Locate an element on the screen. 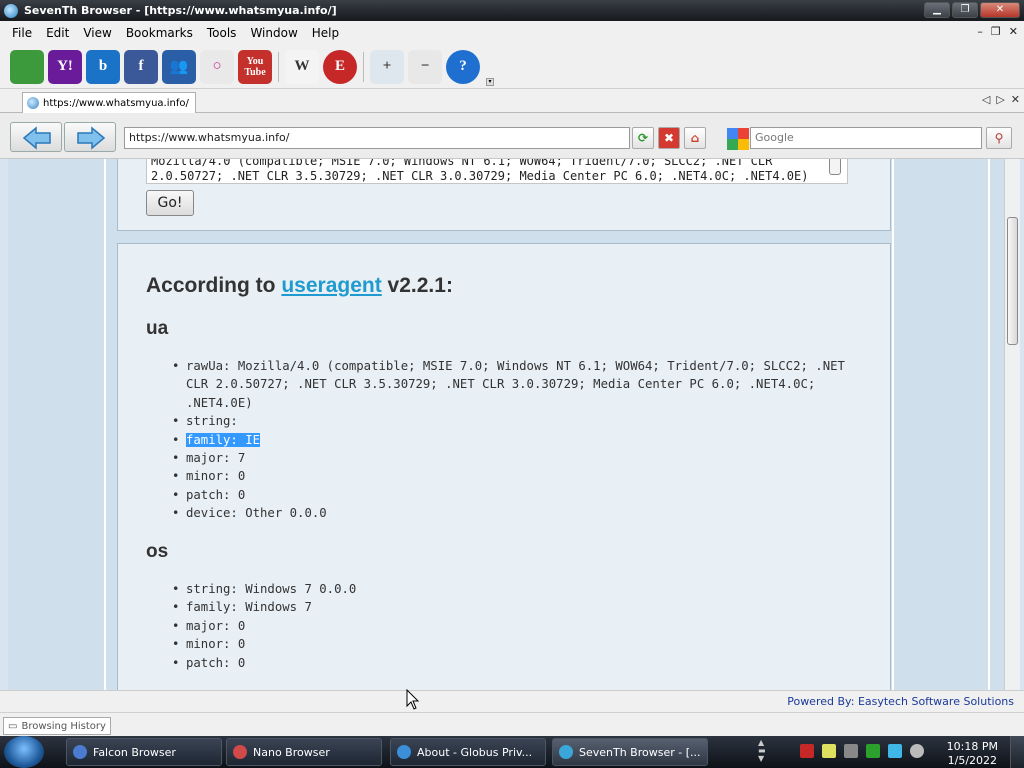 The height and width of the screenshot is (768, 1024). tab-prev-icon: ◁ is located at coordinates (986, 99).